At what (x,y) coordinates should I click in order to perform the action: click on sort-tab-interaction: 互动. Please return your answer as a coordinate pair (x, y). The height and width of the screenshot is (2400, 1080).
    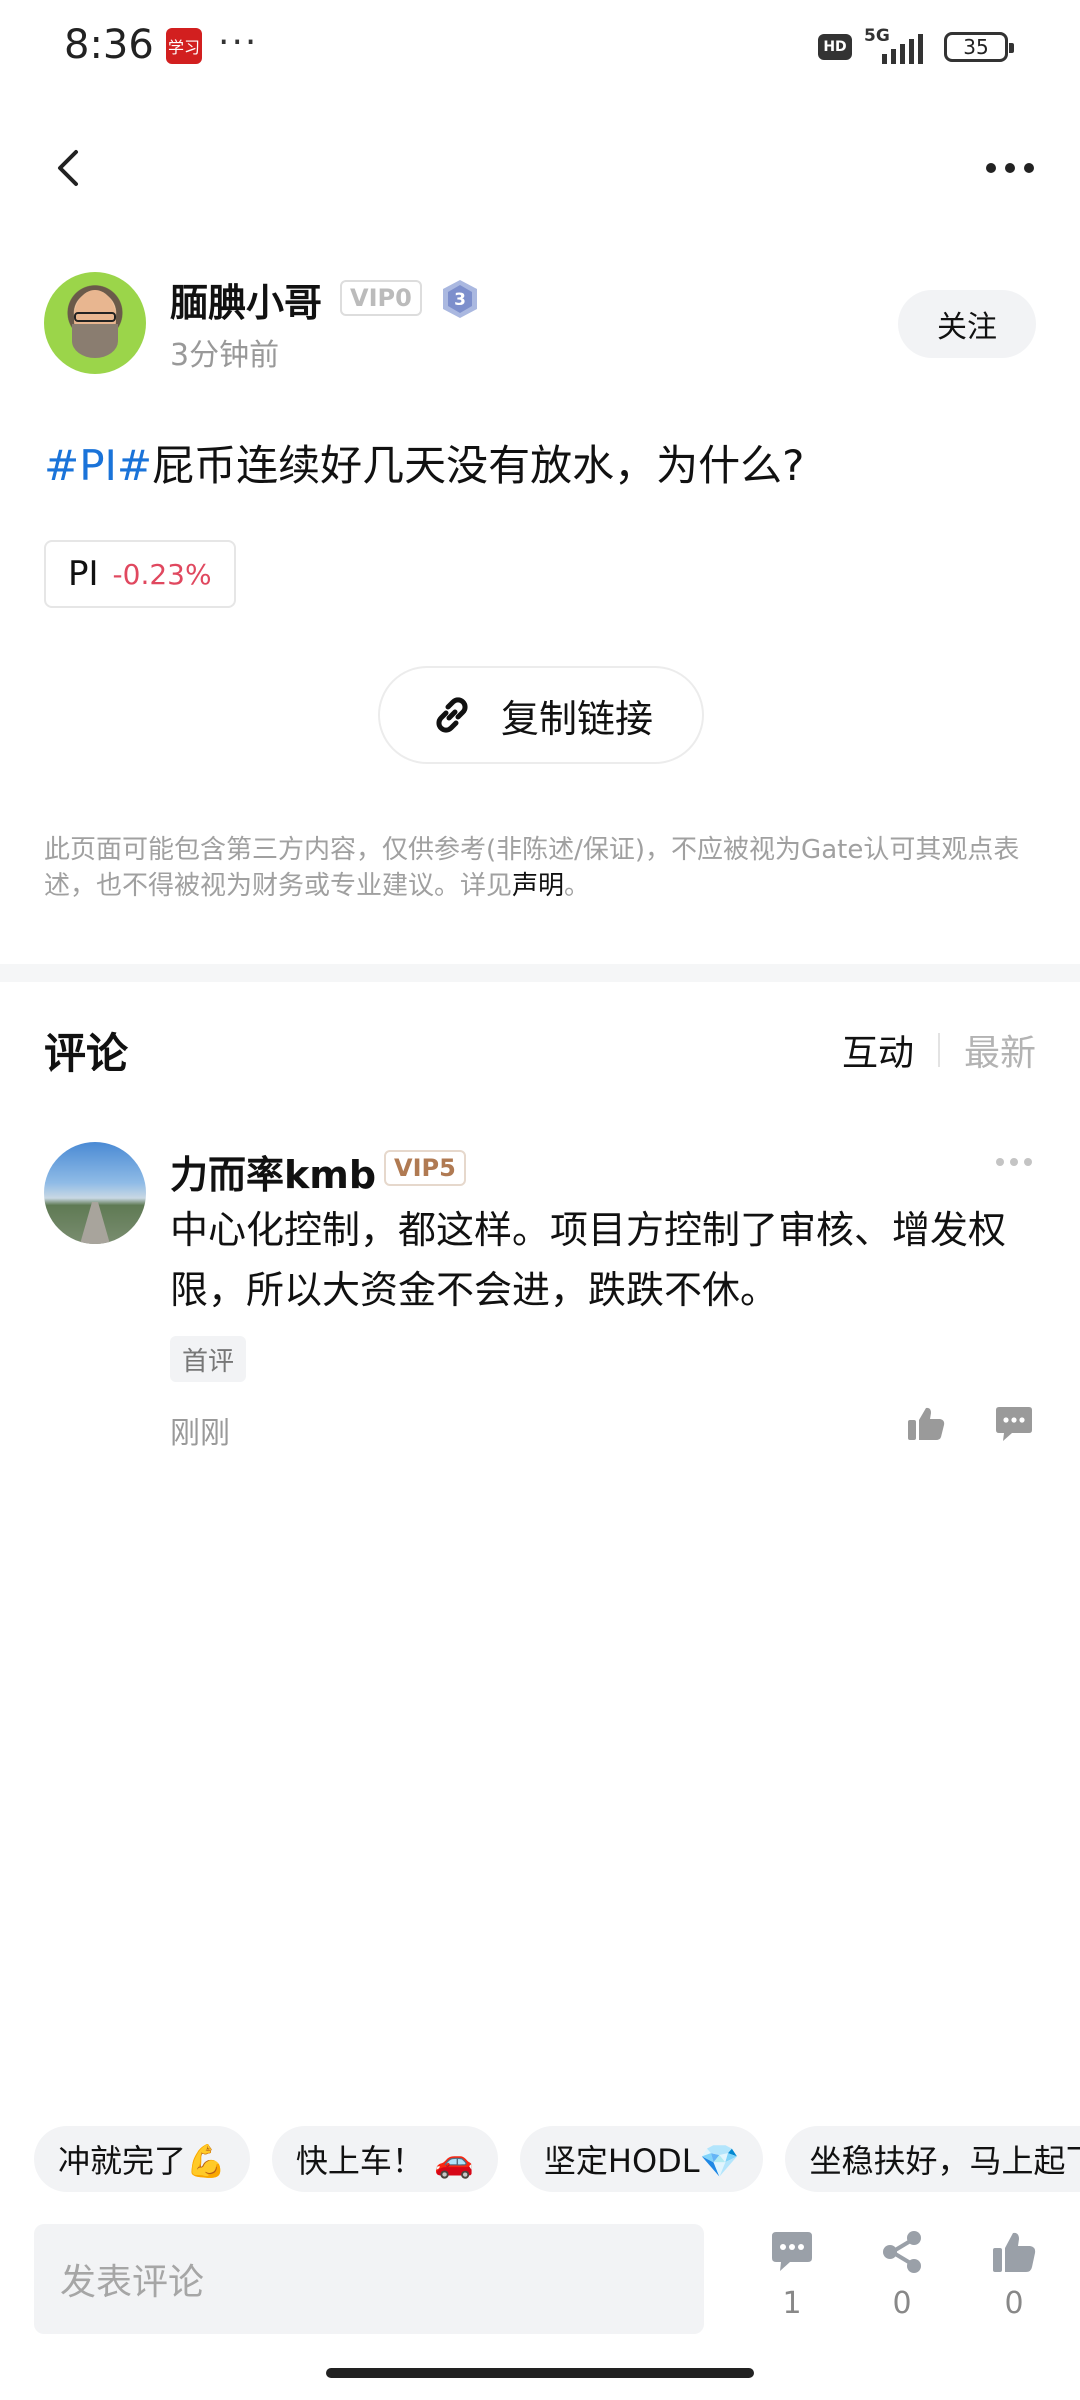
    Looking at the image, I should click on (878, 1050).